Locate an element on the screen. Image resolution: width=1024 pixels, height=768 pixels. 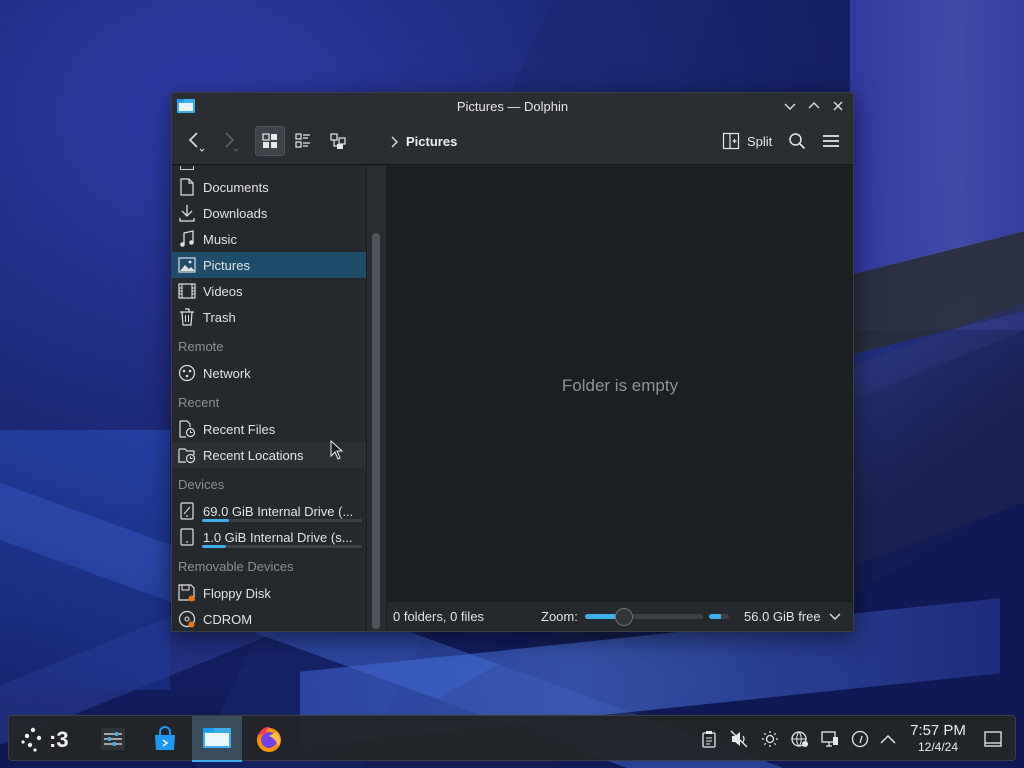
launcher-icon is located at coordinates (31, 739).